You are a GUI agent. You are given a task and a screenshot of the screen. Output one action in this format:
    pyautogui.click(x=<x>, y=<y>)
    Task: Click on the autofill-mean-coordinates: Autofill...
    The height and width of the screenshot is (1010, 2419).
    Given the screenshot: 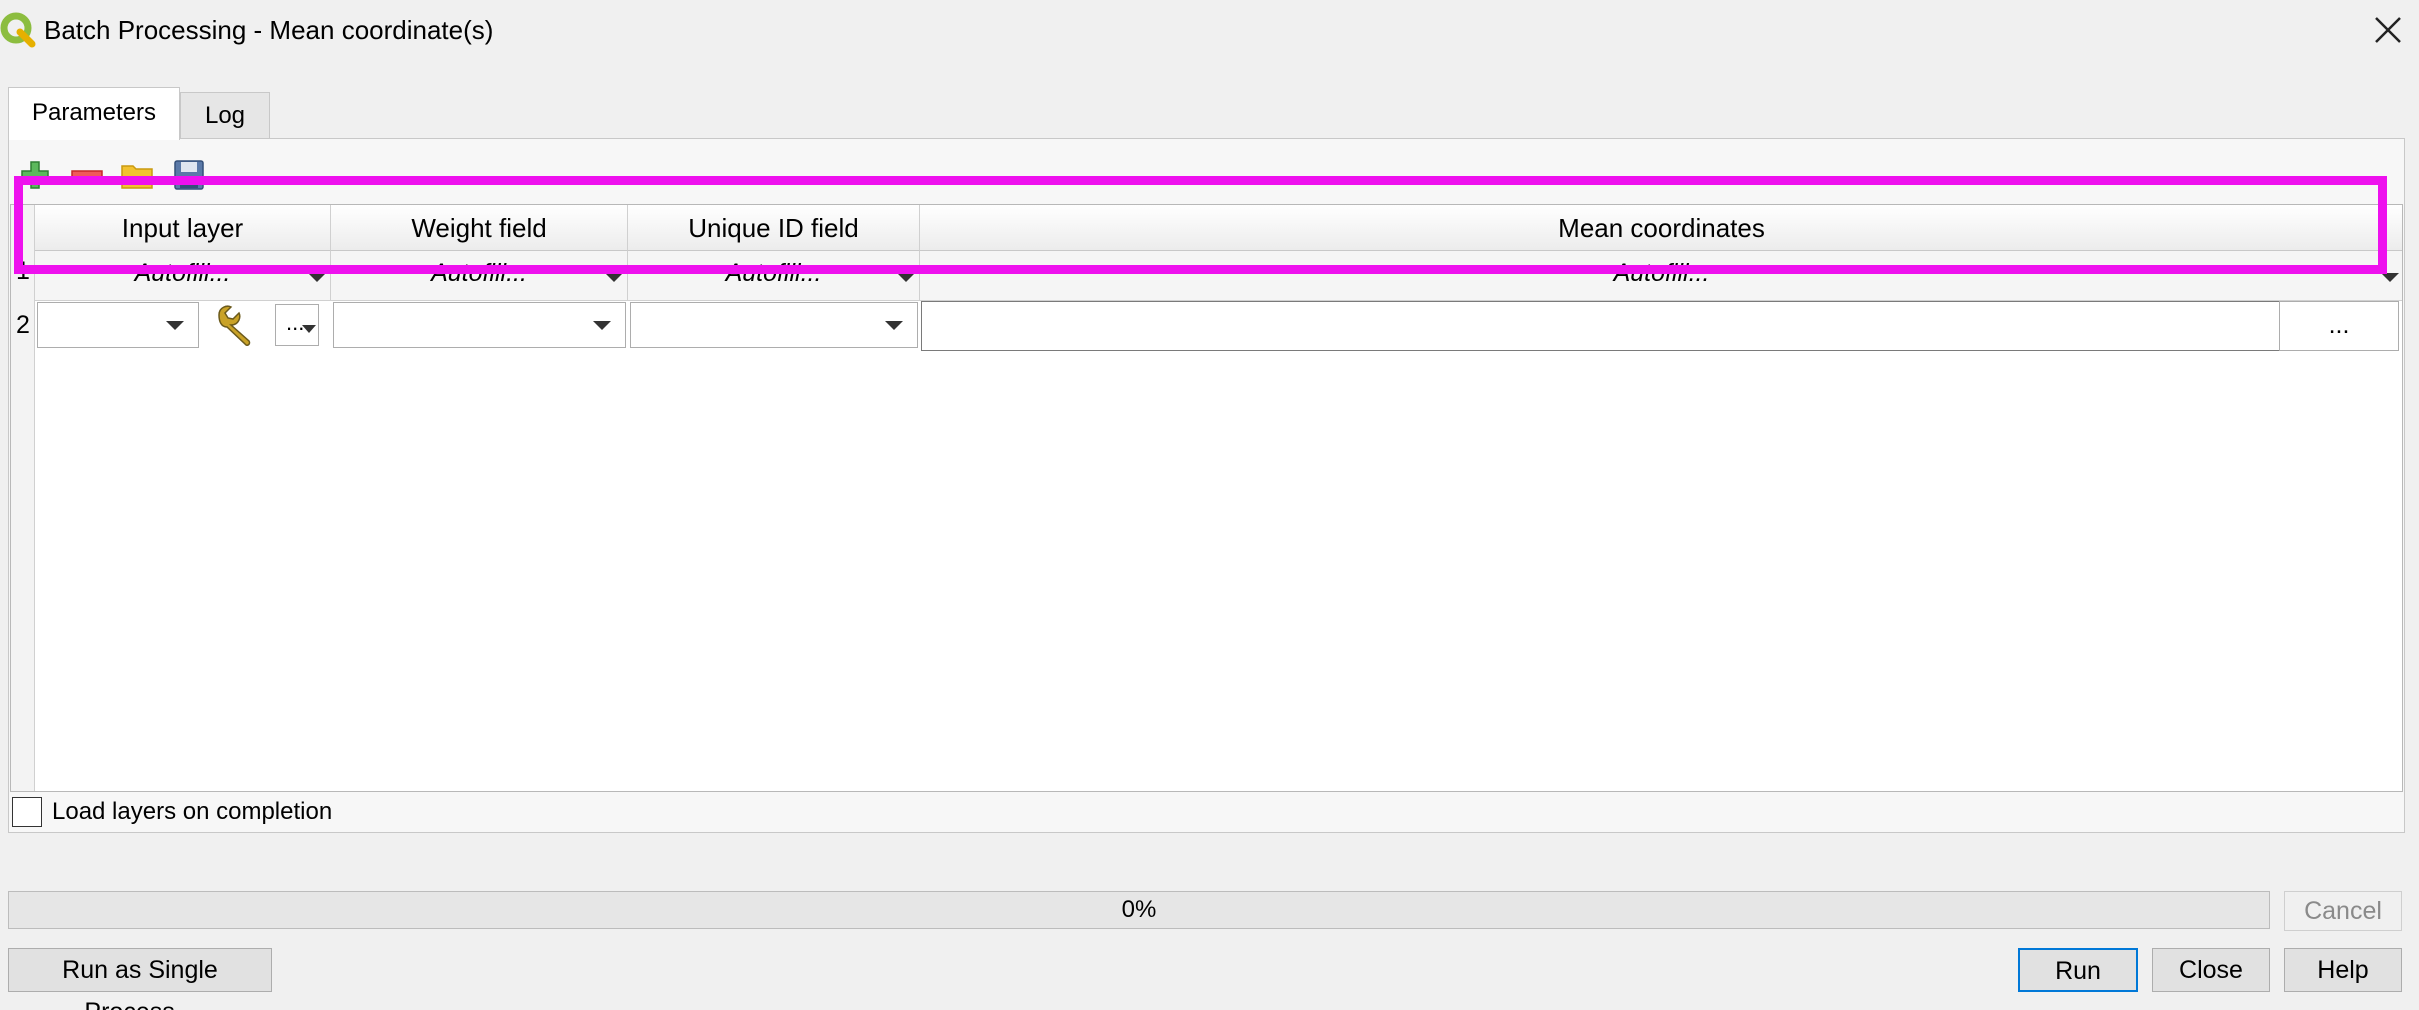 What is the action you would take?
    pyautogui.click(x=1661, y=276)
    